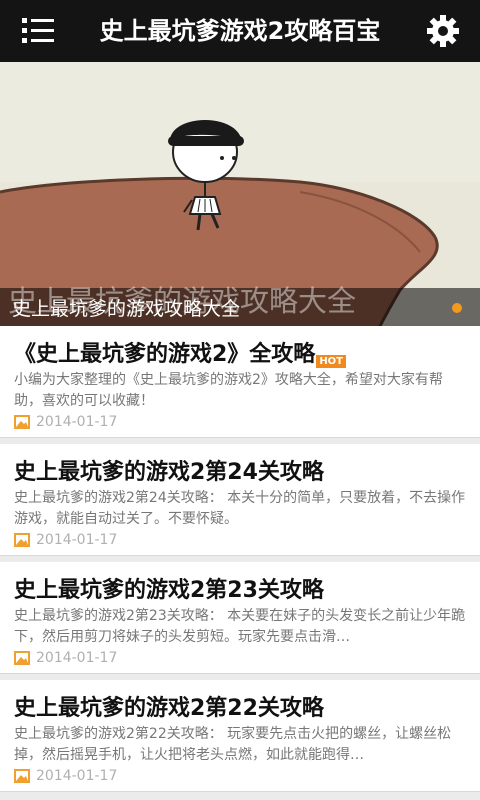 This screenshot has width=480, height=800. I want to click on article-title: 《史上最坑爹的游戏2》全攻略 HOT, so click(180, 352).